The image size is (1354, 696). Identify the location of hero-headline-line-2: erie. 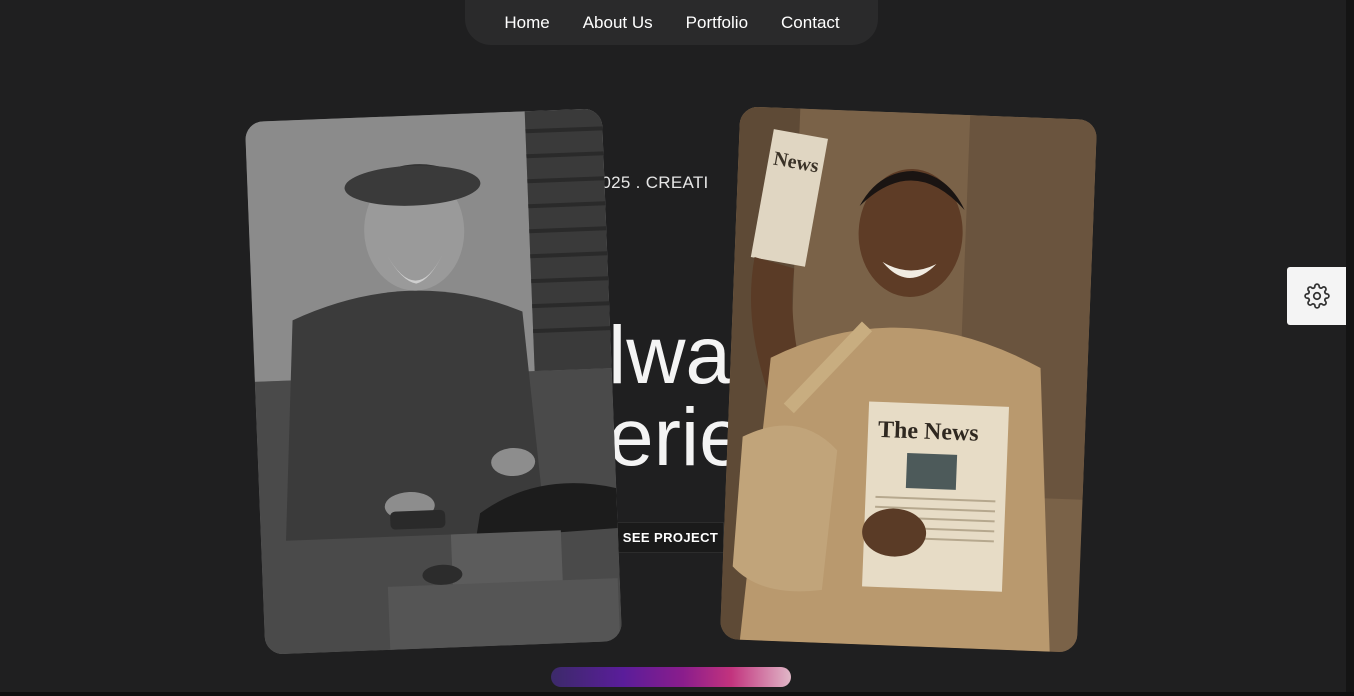
(676, 437).